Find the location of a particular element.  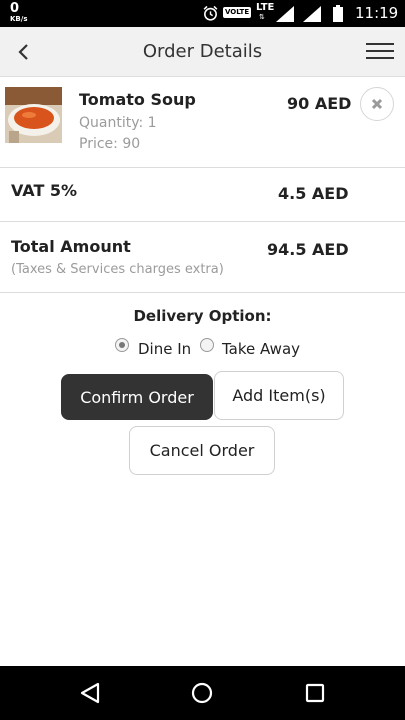

clock: 11:19 is located at coordinates (377, 13).